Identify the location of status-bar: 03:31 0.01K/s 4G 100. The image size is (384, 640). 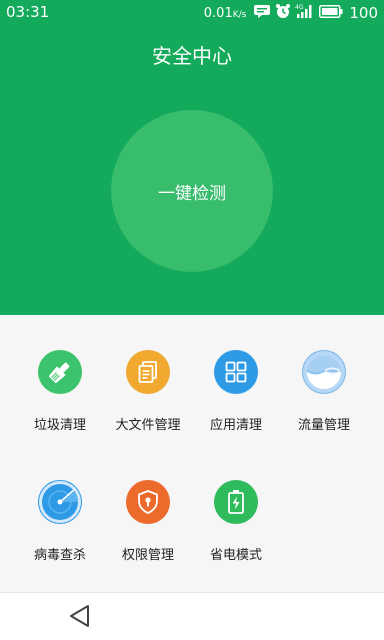
(192, 13).